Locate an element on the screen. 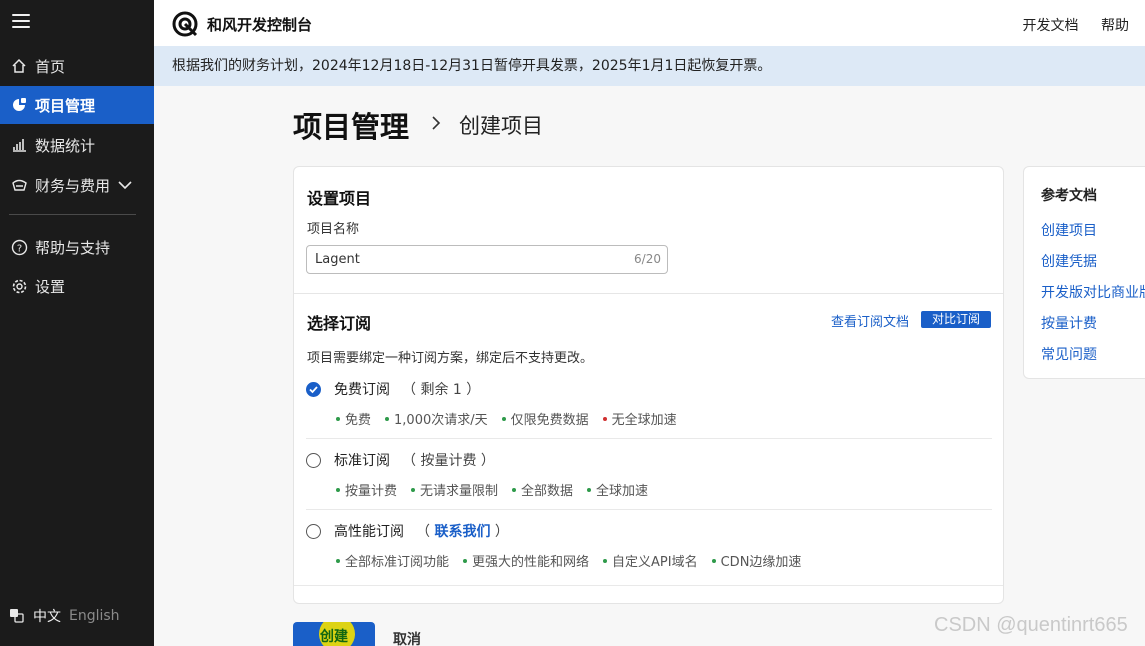 This screenshot has width=1145, height=646. view-subscription-docs-link: 查看订阅文档 is located at coordinates (870, 320).